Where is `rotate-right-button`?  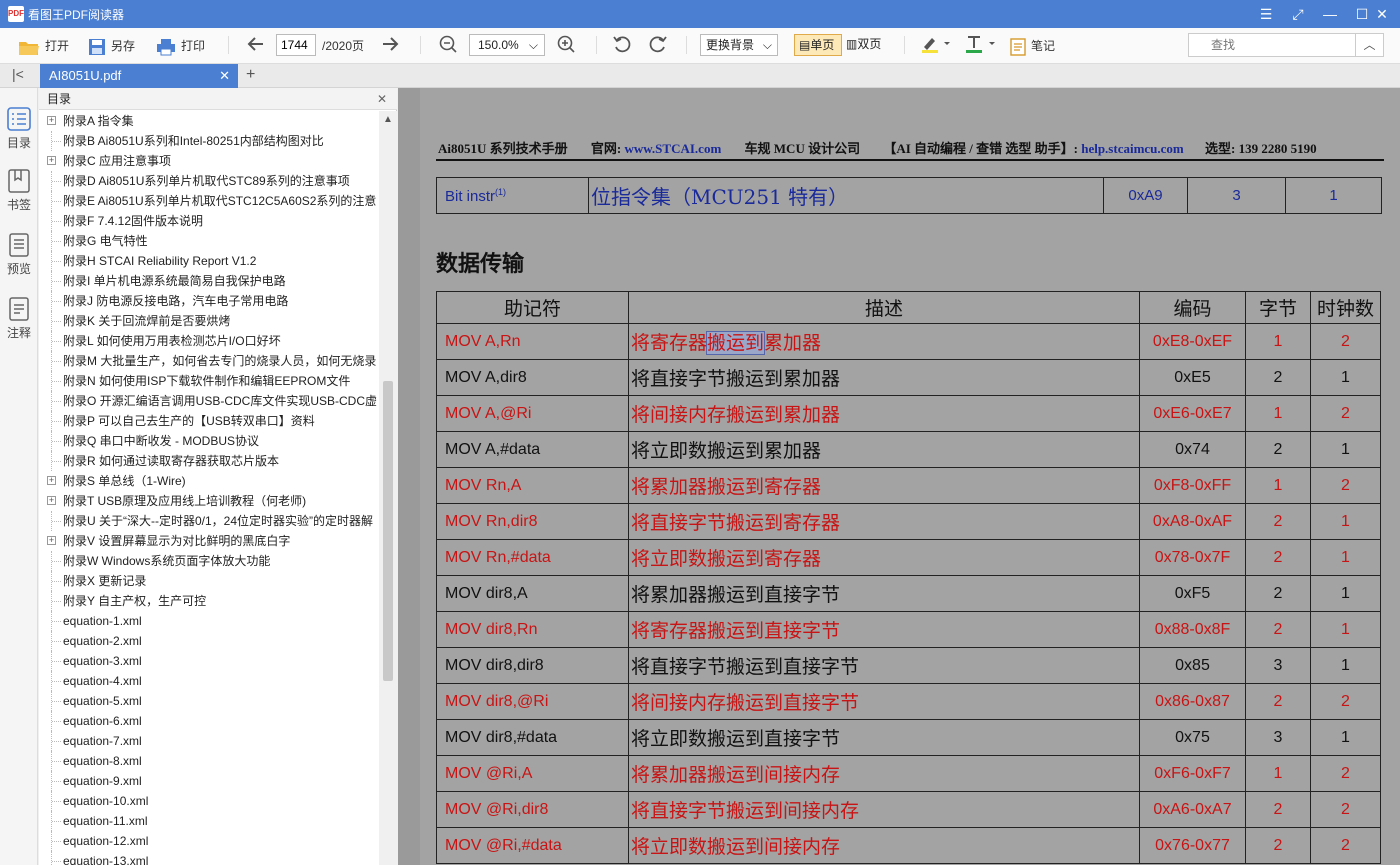
rotate-right-button is located at coordinates (658, 46).